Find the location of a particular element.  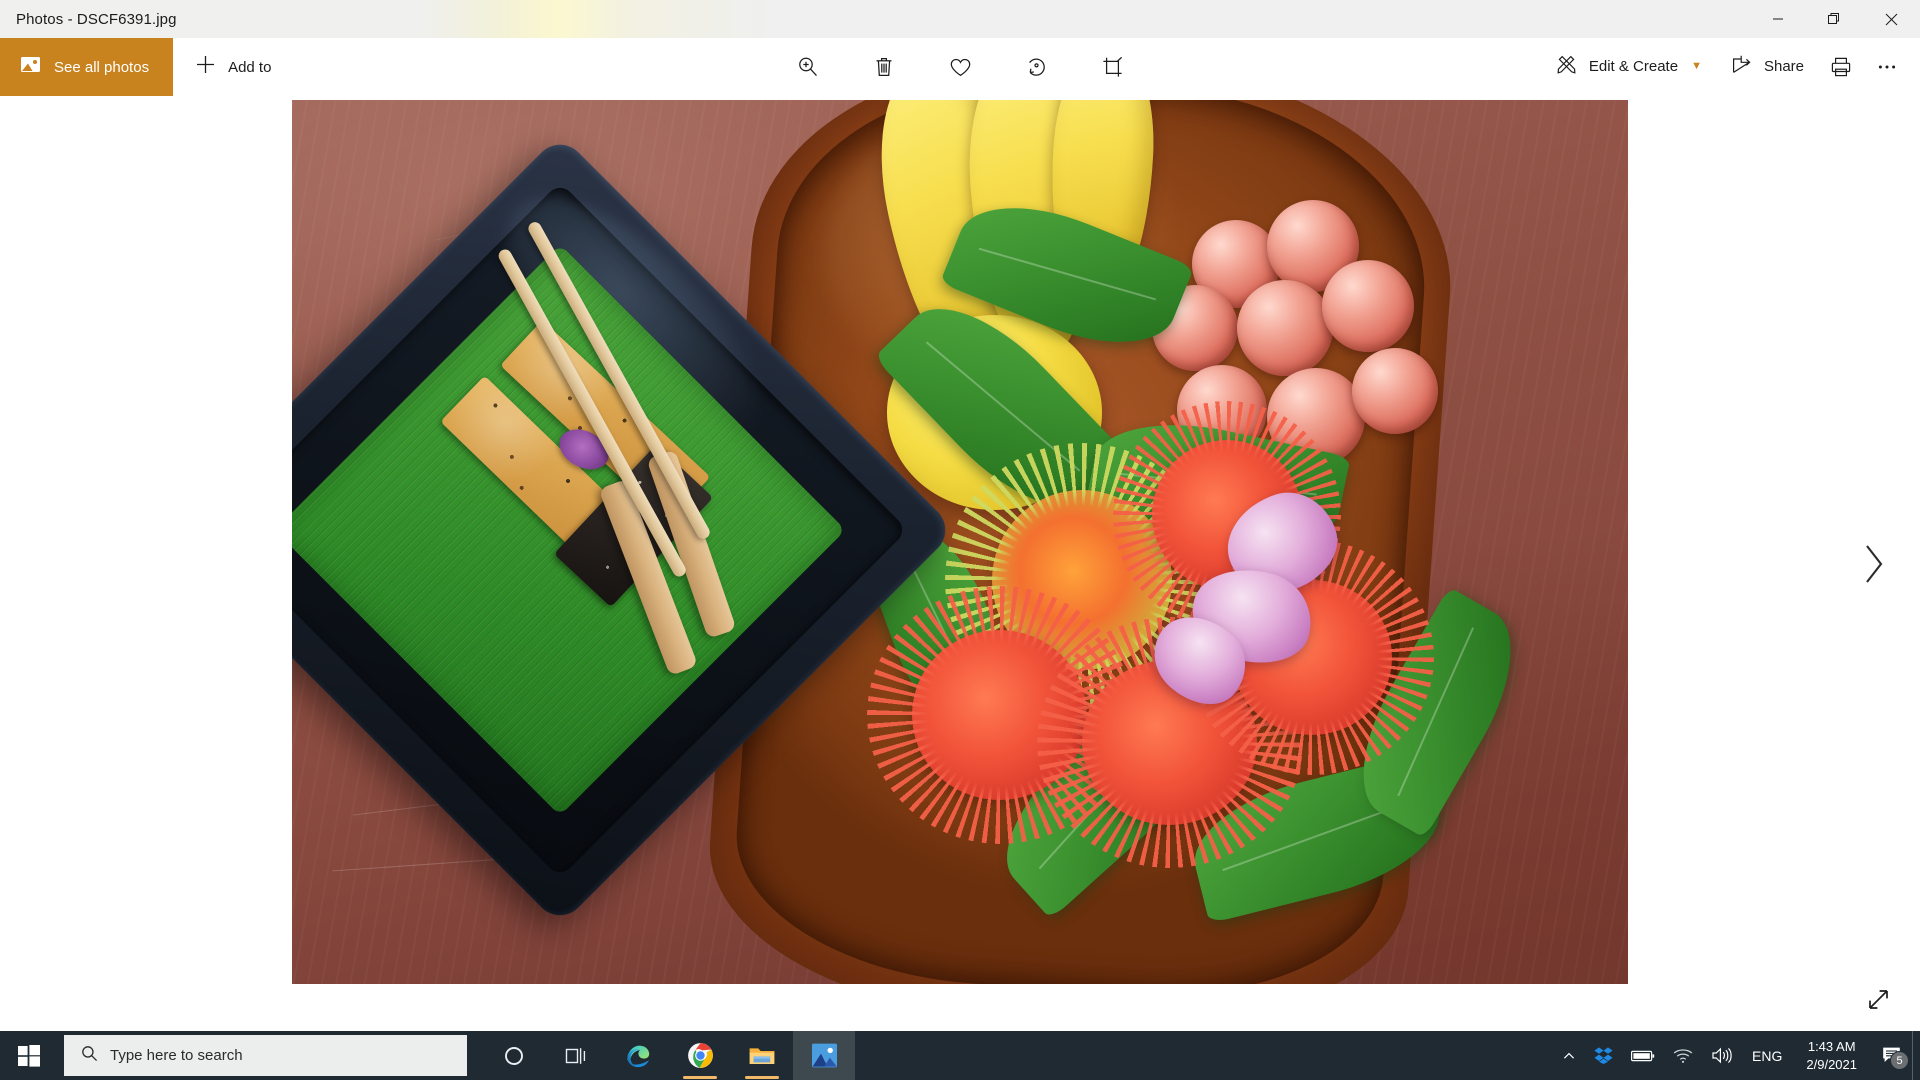

edit-and-create-button: Edit & Create ▼ is located at coordinates (1628, 67).